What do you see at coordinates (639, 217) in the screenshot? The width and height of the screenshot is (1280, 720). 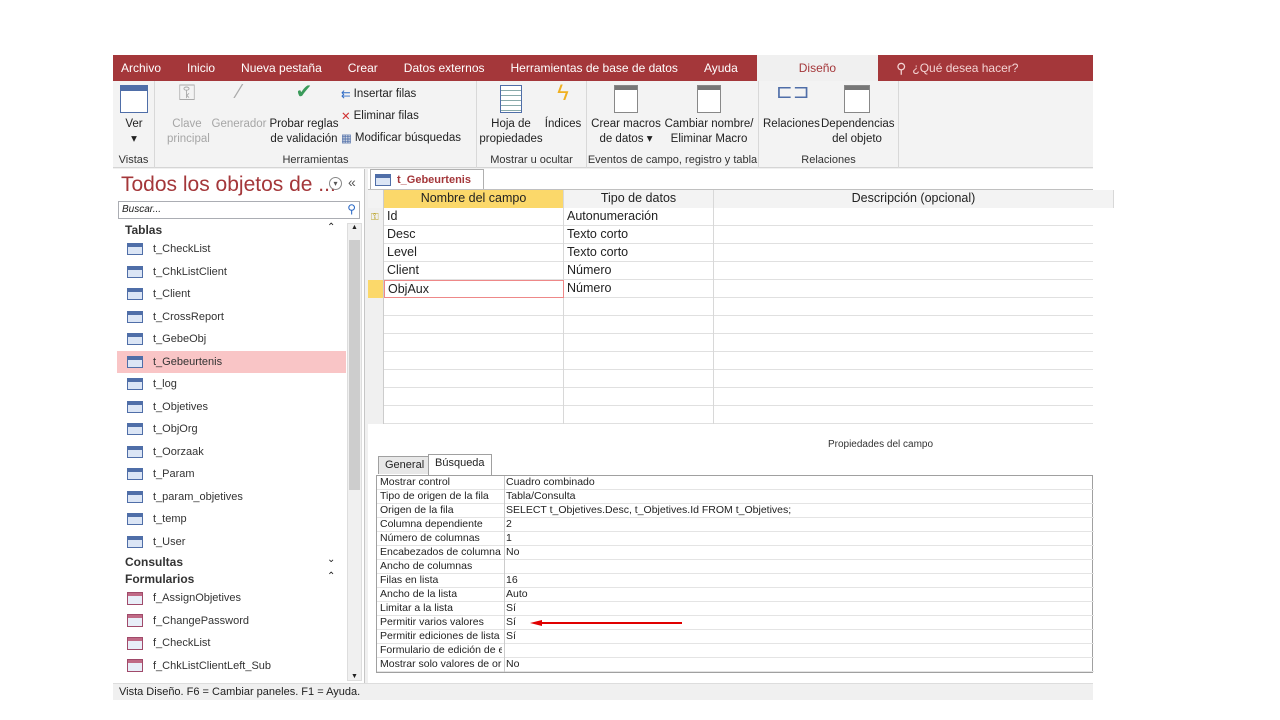 I see `data-type-cell: Autonumeración` at bounding box center [639, 217].